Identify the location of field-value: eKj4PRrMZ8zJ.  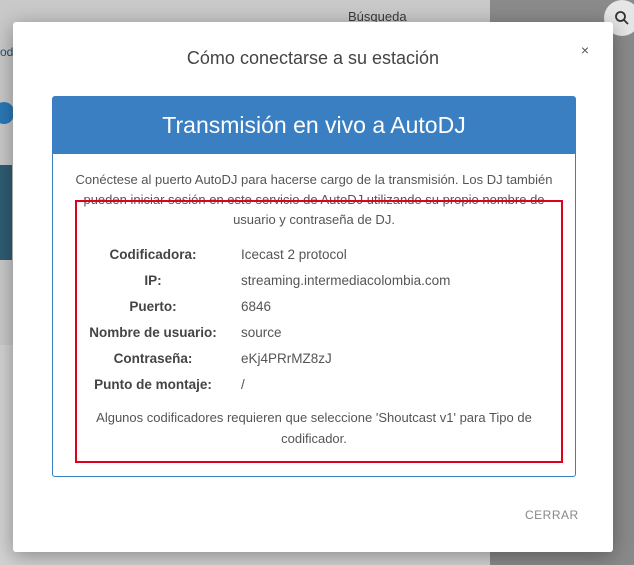
(286, 358).